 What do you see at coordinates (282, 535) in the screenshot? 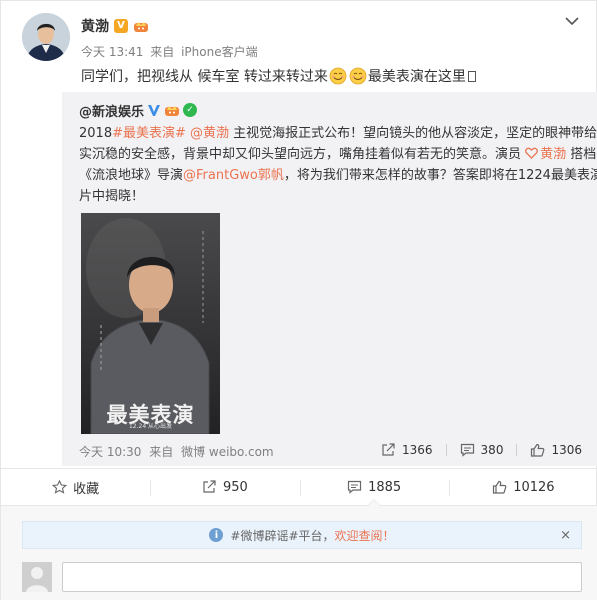
I see `notice-text: #微博辟谣#平台，` at bounding box center [282, 535].